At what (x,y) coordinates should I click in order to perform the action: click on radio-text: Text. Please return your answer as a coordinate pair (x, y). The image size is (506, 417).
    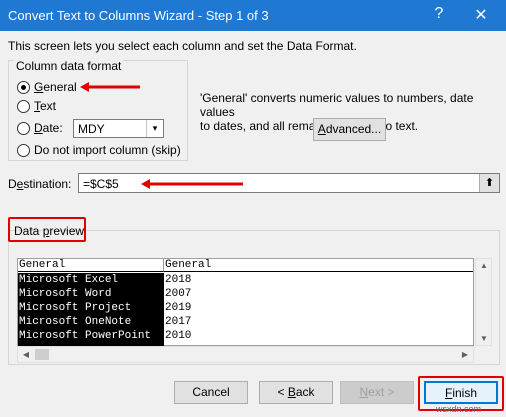
    Looking at the image, I should click on (36, 106).